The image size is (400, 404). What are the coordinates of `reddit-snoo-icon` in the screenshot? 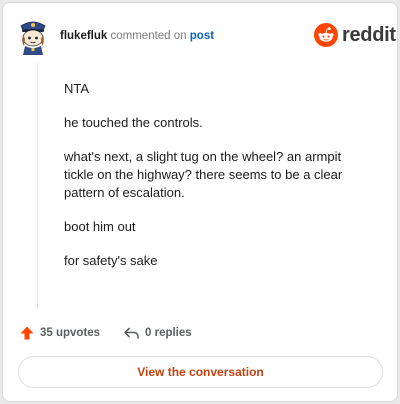 It's located at (326, 35).